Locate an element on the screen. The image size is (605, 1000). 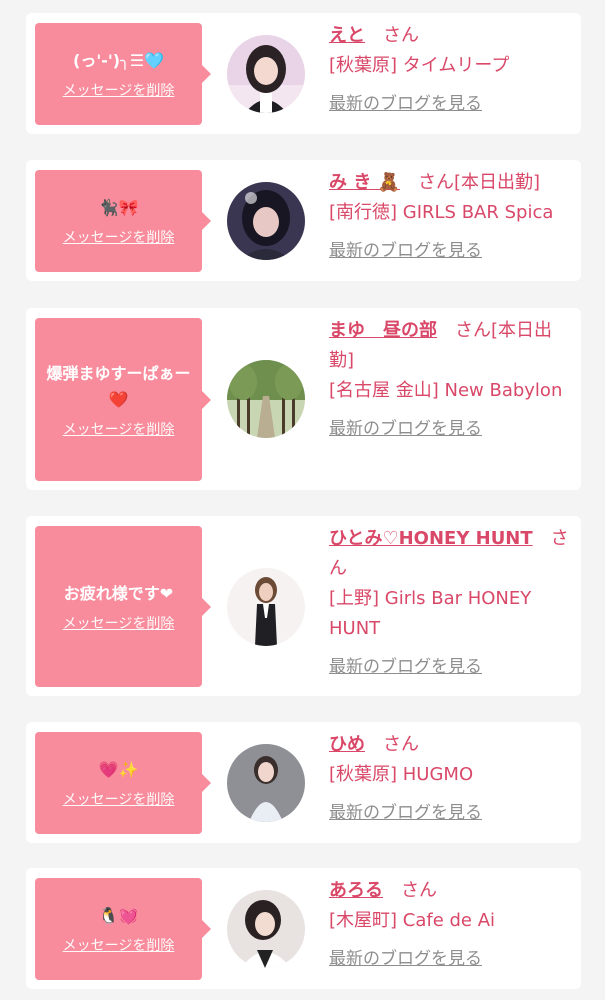
shop-name: [名古屋 金山] New Babylon is located at coordinates (446, 390).